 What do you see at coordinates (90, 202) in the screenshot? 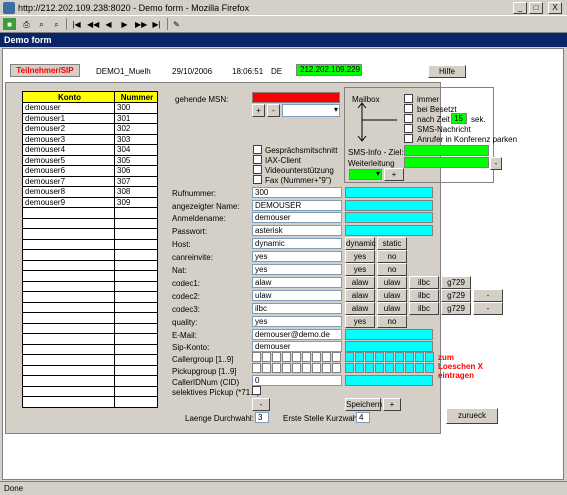
I see `table-row: demouser9 309` at bounding box center [90, 202].